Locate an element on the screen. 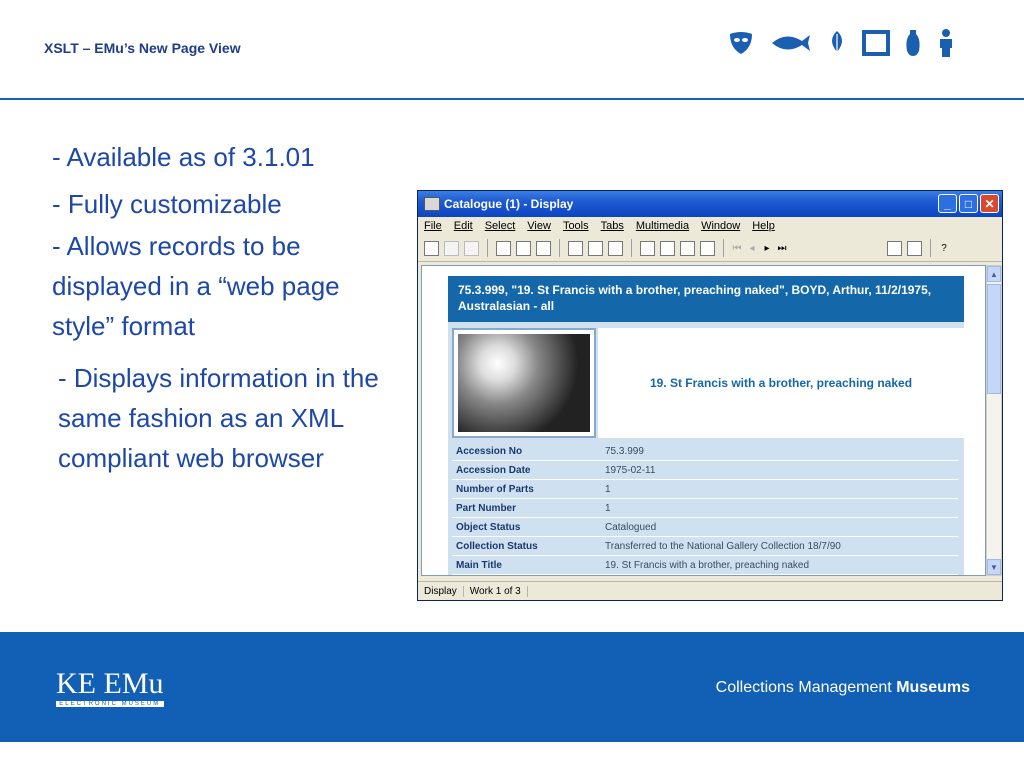 This screenshot has width=1024, height=768. field-row: Number of Parts 1 is located at coordinates (705, 489).